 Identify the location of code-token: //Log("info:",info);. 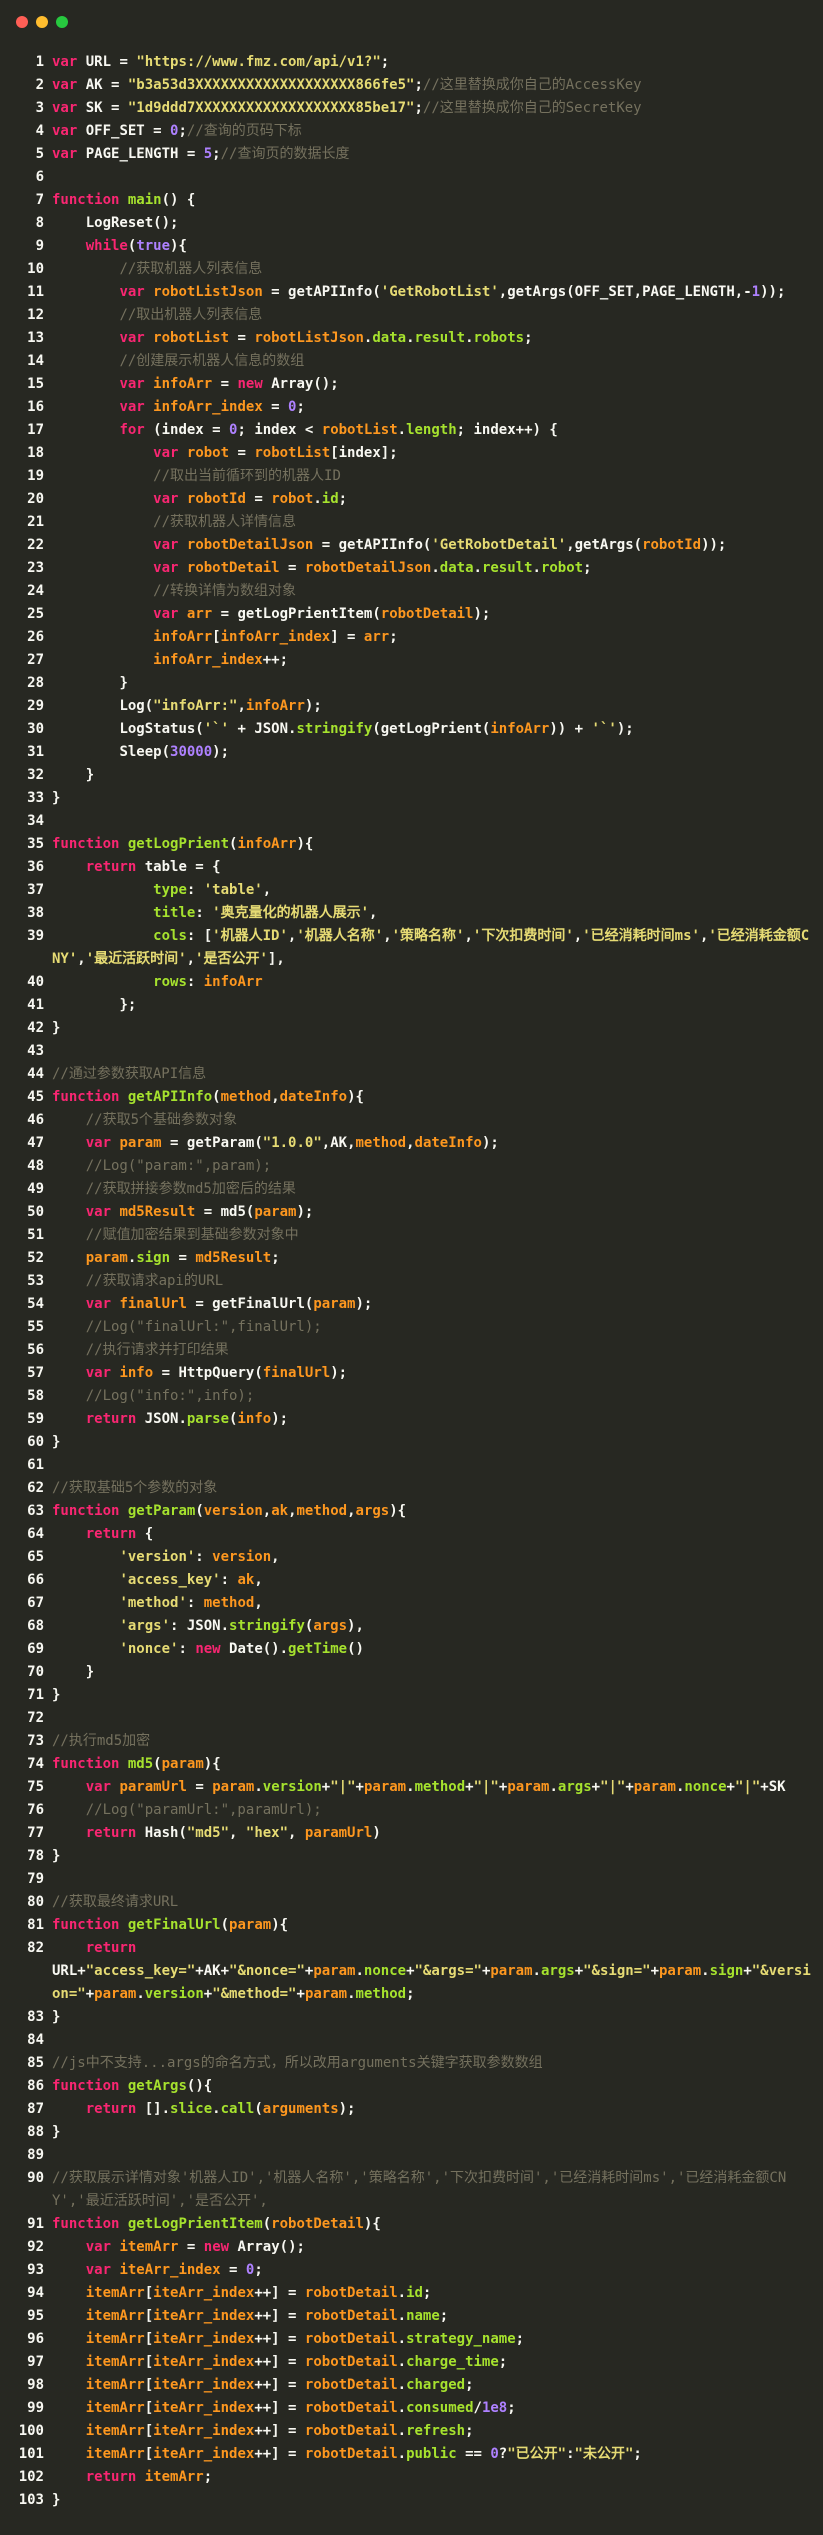
(170, 1396).